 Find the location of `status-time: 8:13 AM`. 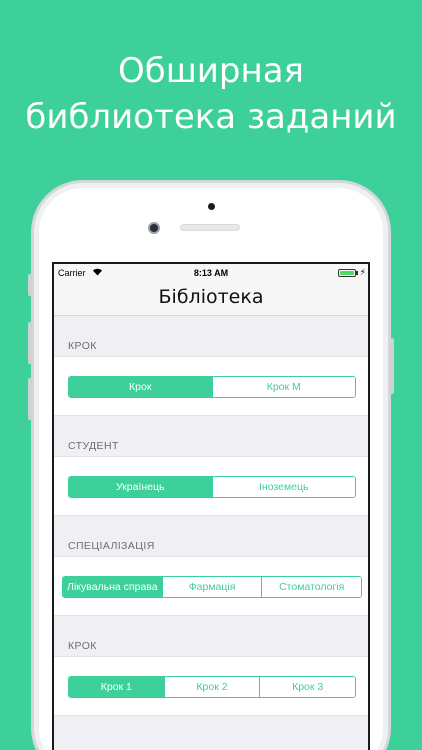

status-time: 8:13 AM is located at coordinates (211, 273).